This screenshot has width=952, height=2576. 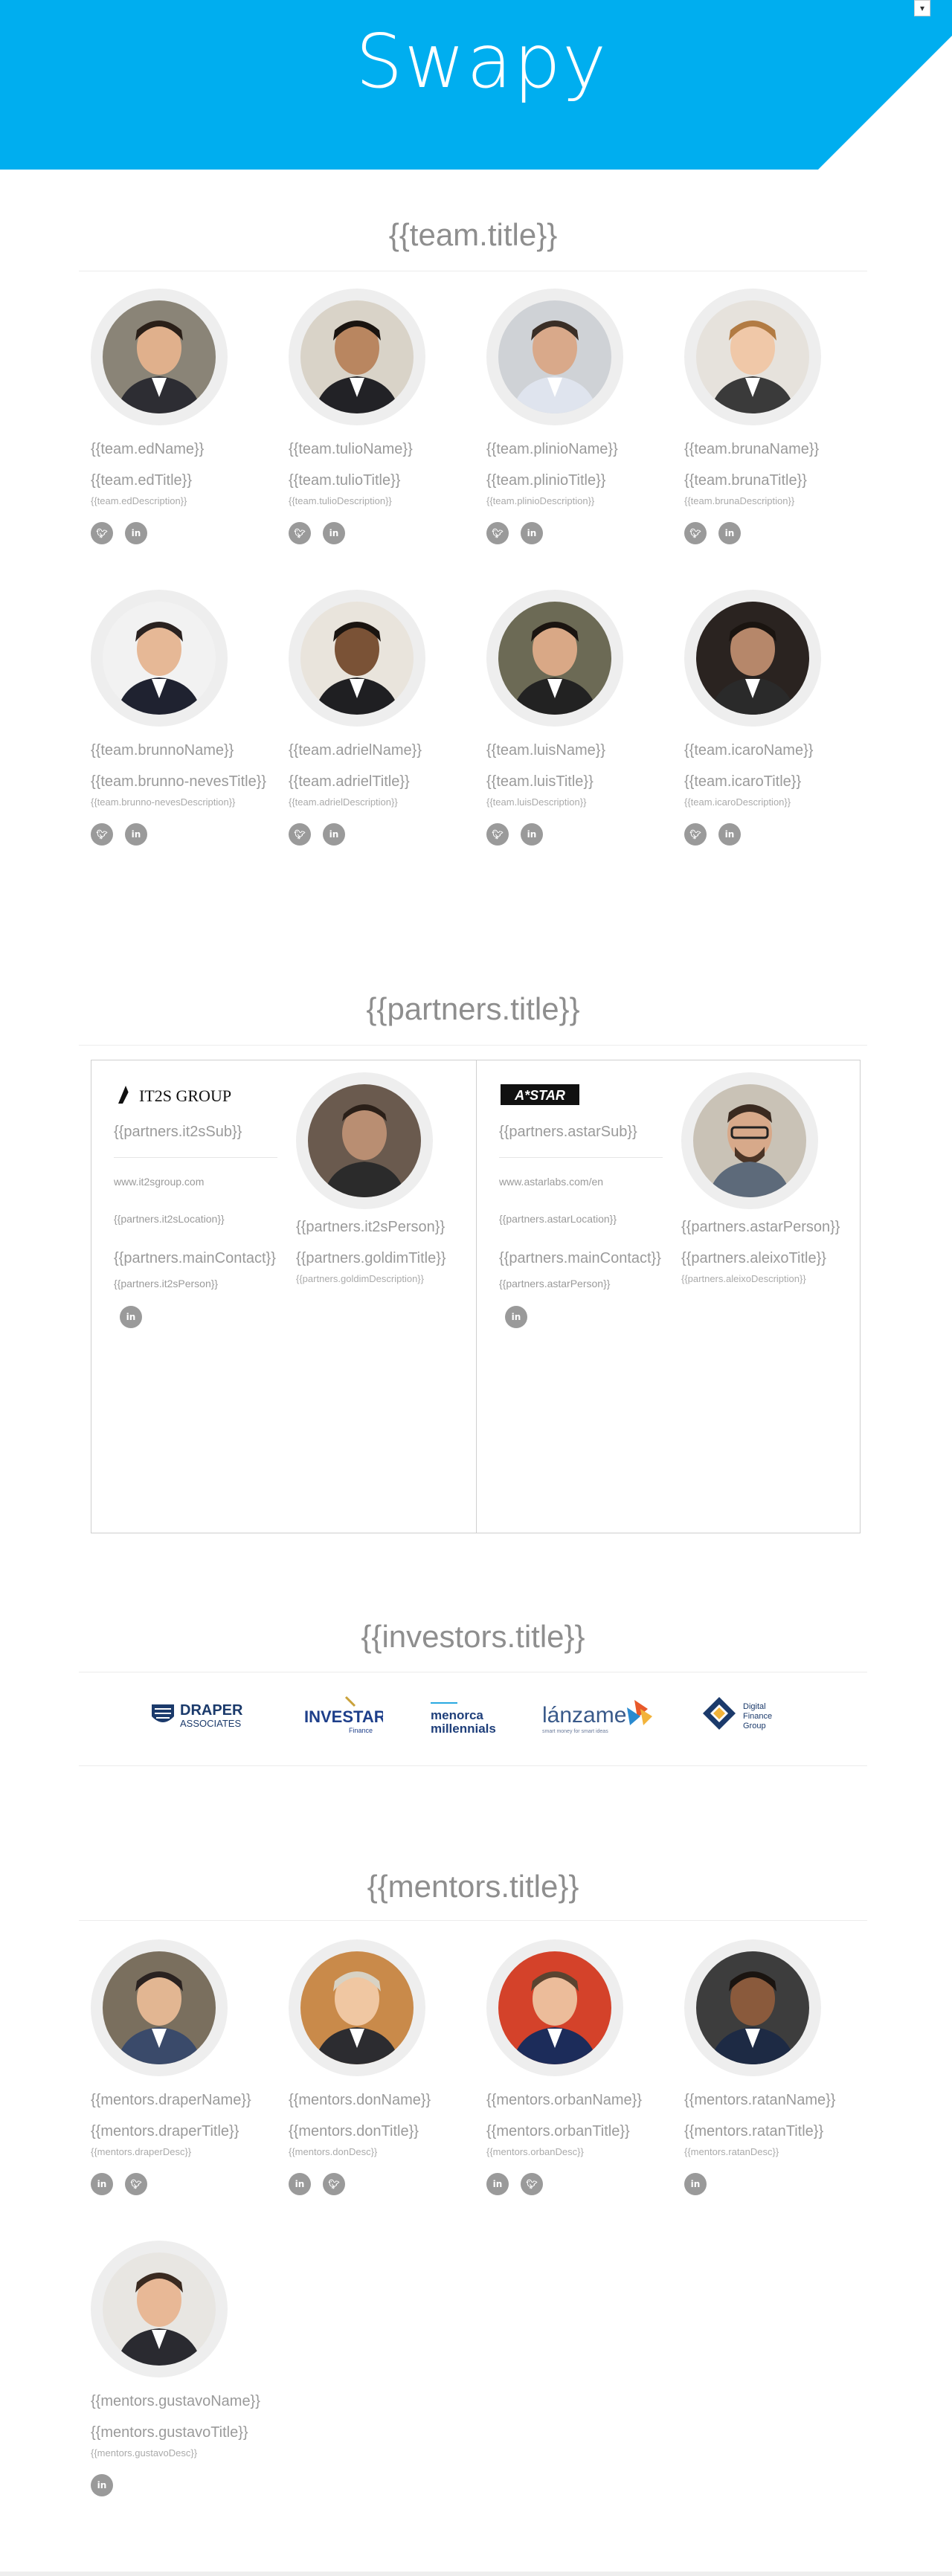 What do you see at coordinates (141, 2151) in the screenshot?
I see `mentor-description: {{mentors.draperDesc}}` at bounding box center [141, 2151].